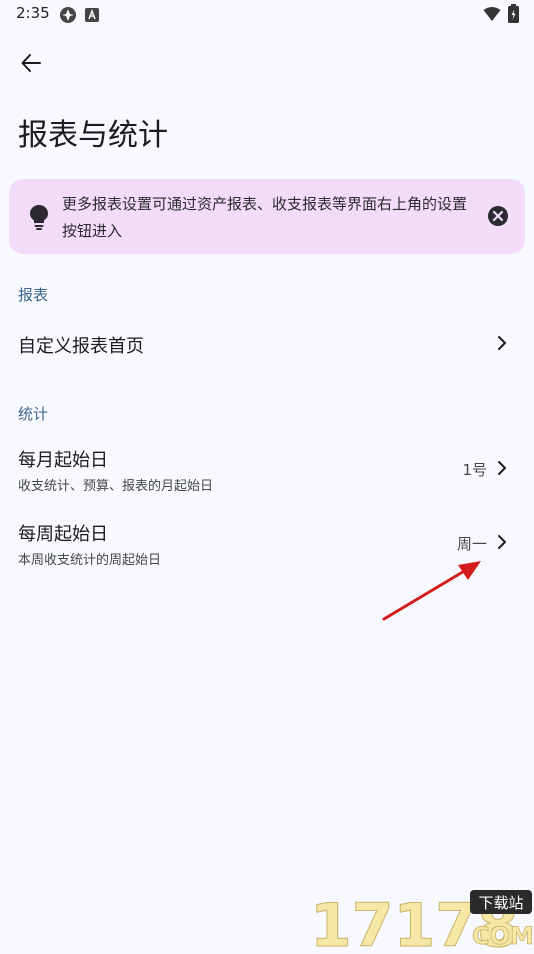 The width and height of the screenshot is (534, 954). I want to click on wifi-icon, so click(492, 14).